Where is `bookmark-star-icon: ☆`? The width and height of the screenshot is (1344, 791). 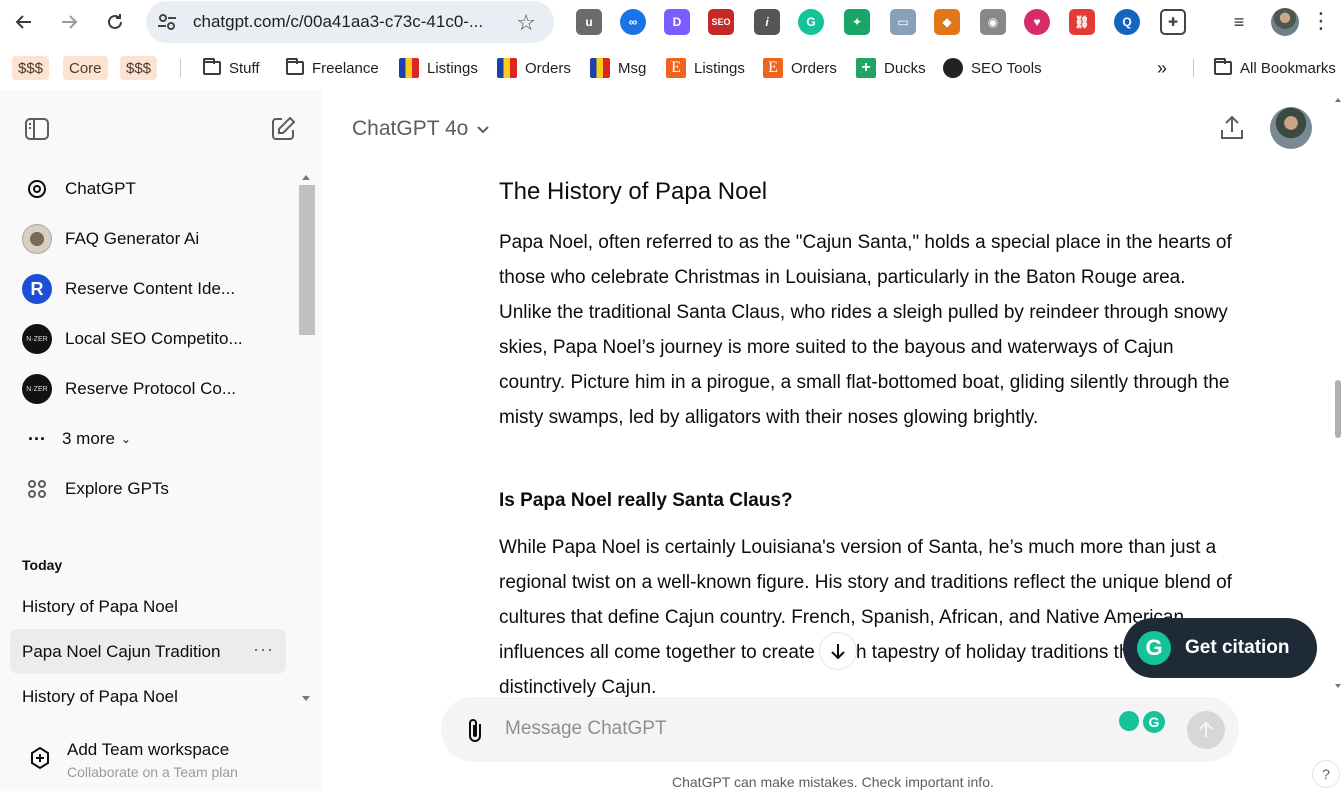 bookmark-star-icon: ☆ is located at coordinates (526, 23).